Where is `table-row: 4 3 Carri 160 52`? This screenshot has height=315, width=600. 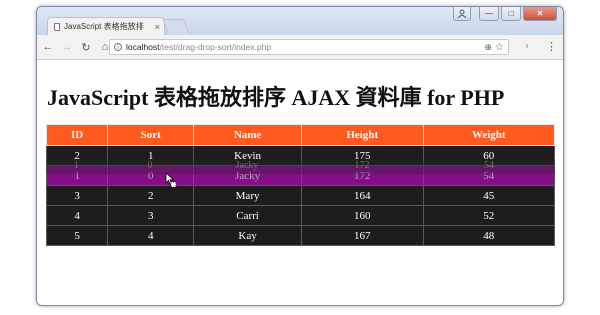 table-row: 4 3 Carri 160 52 is located at coordinates (300, 215).